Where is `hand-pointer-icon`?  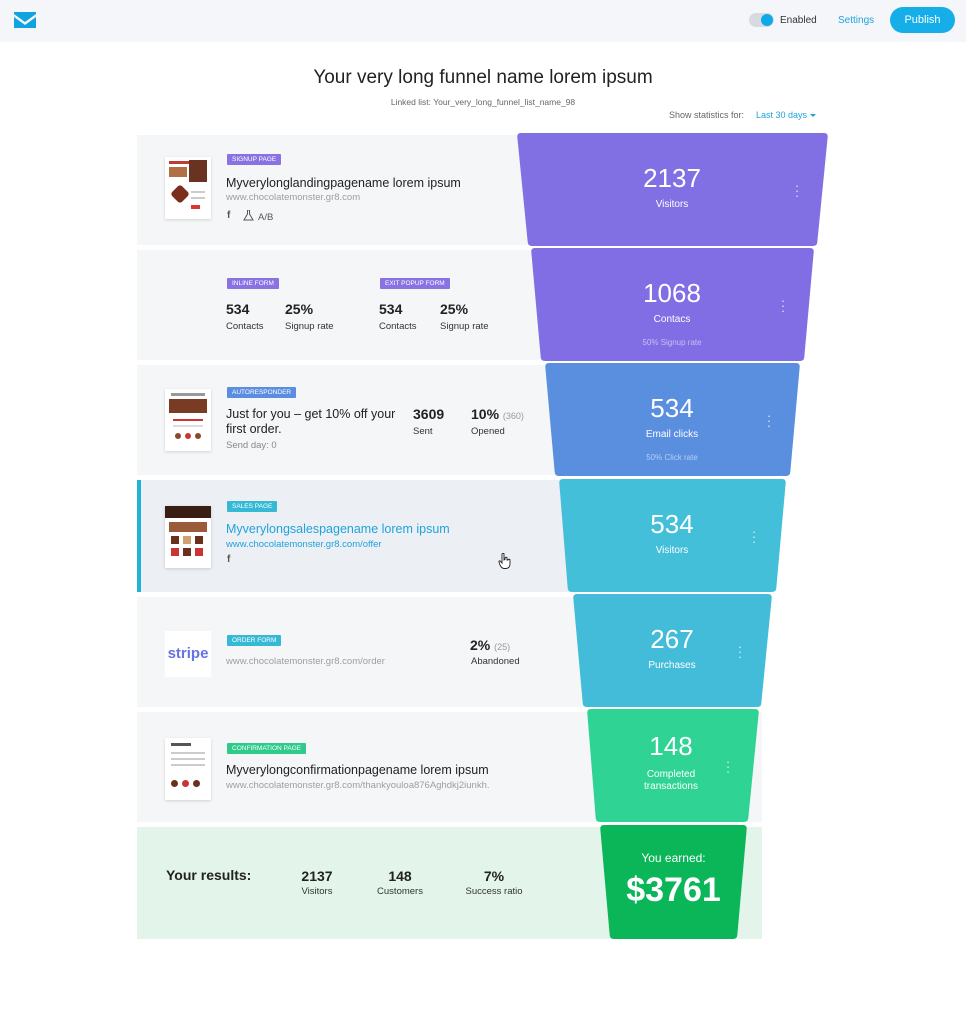 hand-pointer-icon is located at coordinates (504, 561).